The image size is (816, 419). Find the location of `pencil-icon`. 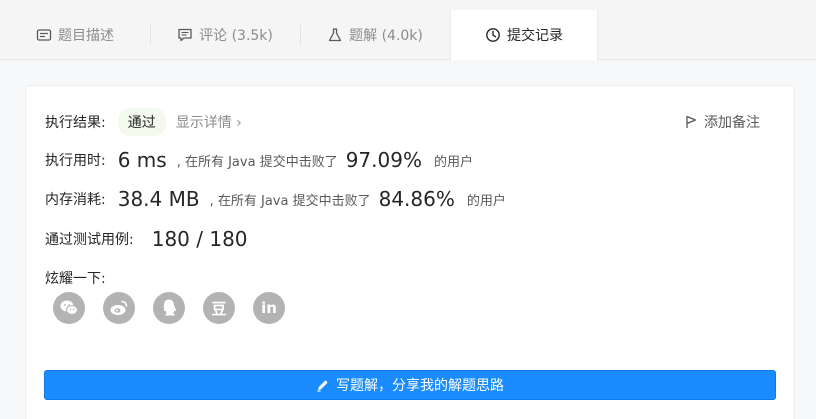

pencil-icon is located at coordinates (322, 386).